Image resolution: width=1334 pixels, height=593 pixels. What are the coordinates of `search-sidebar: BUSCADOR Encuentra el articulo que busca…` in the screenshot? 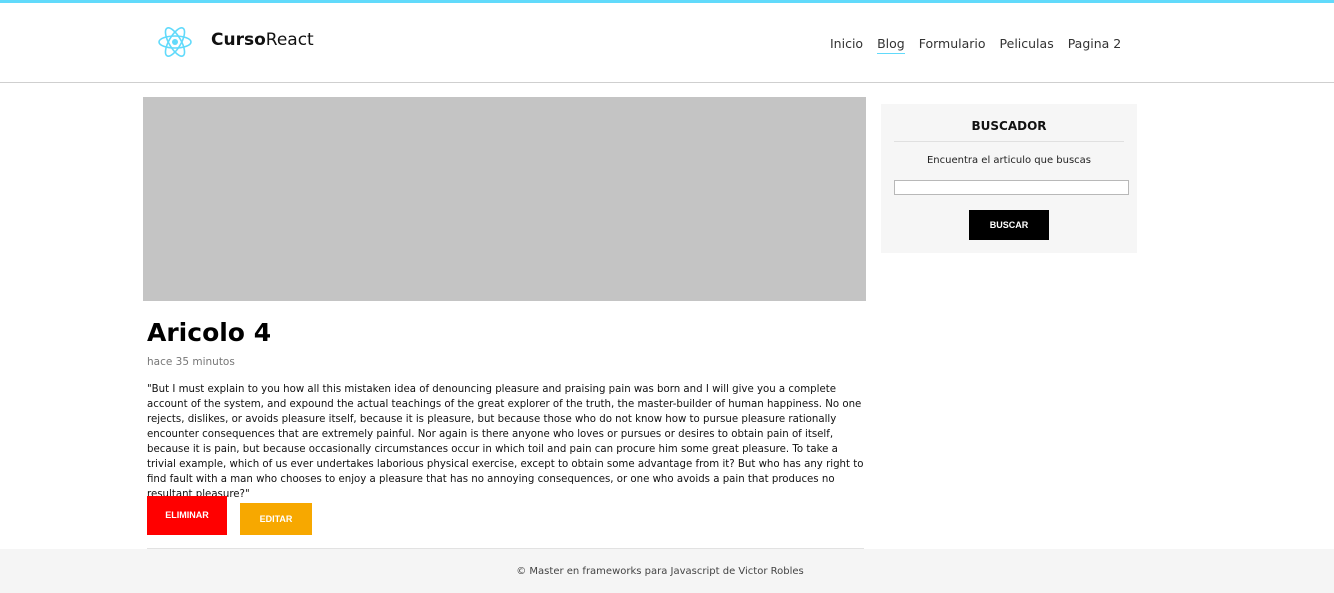 It's located at (1009, 178).